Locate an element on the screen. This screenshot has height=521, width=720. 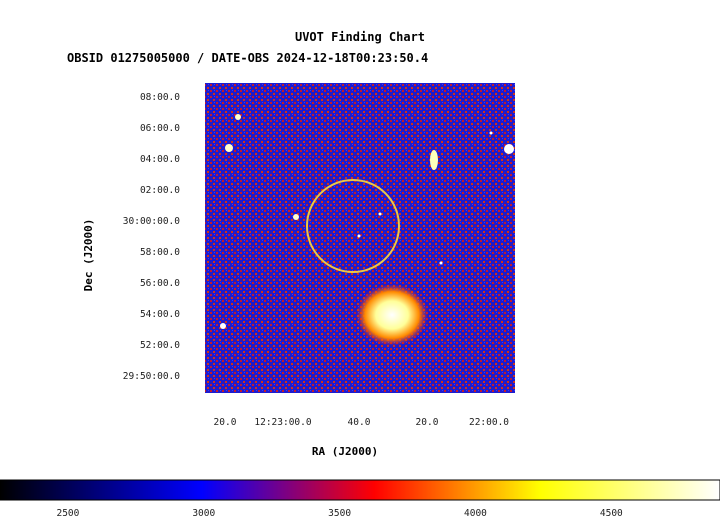
colorbar-ticks: 2500 3000 3500 4000 4500 is located at coordinates (339, 513).